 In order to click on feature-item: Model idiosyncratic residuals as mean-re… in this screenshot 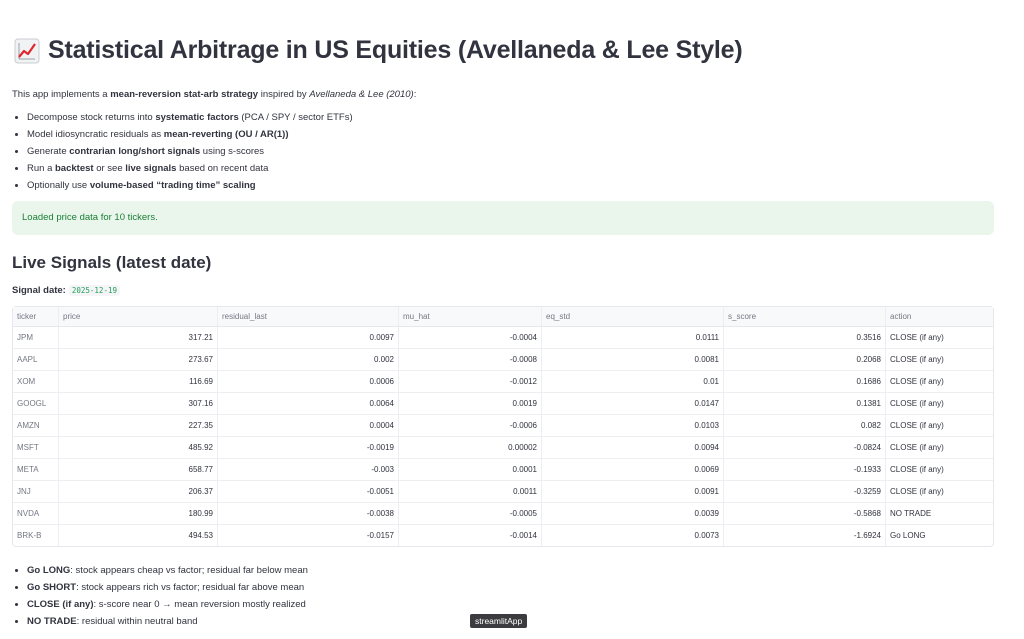, I will do `click(517, 134)`.